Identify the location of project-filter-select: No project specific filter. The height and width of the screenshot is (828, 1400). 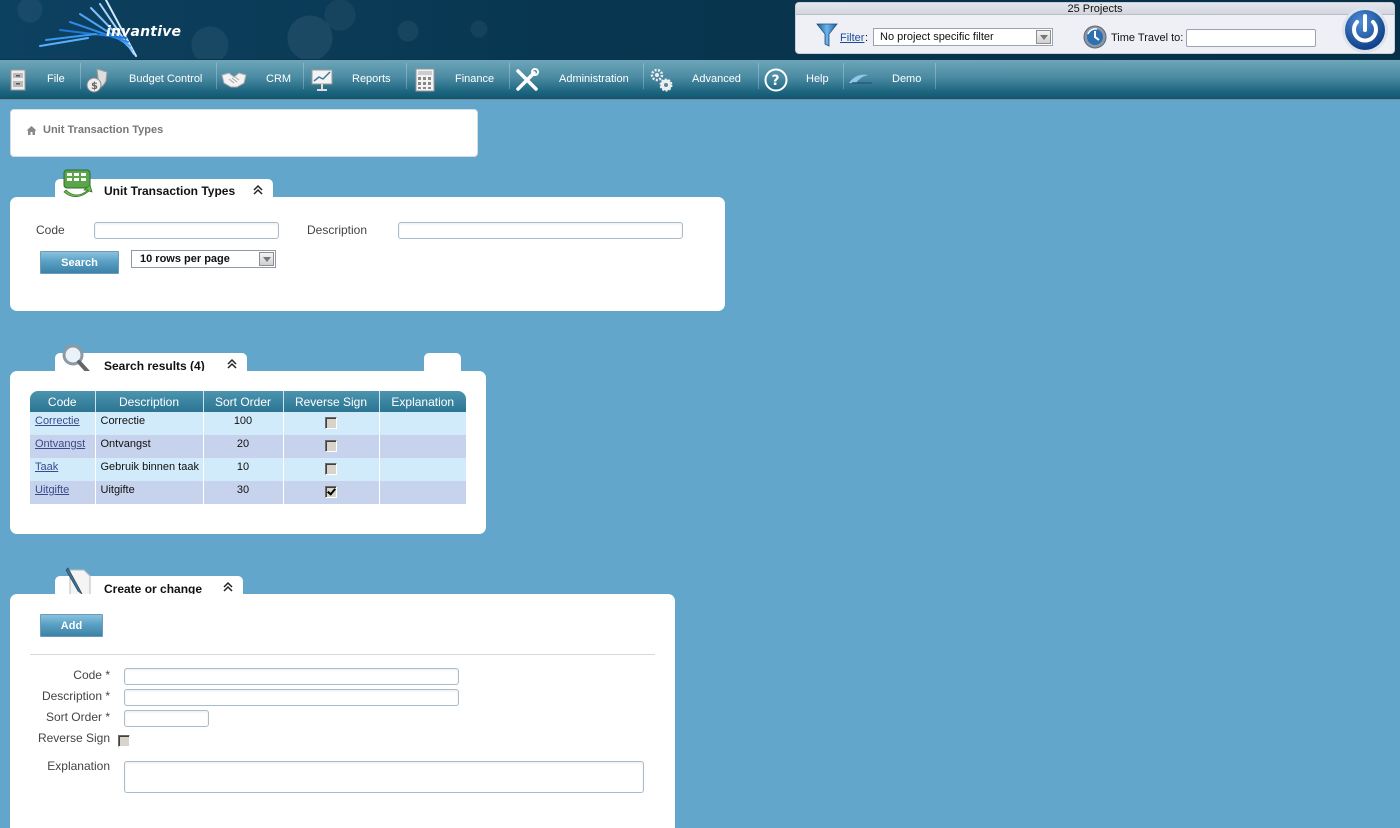
(963, 37).